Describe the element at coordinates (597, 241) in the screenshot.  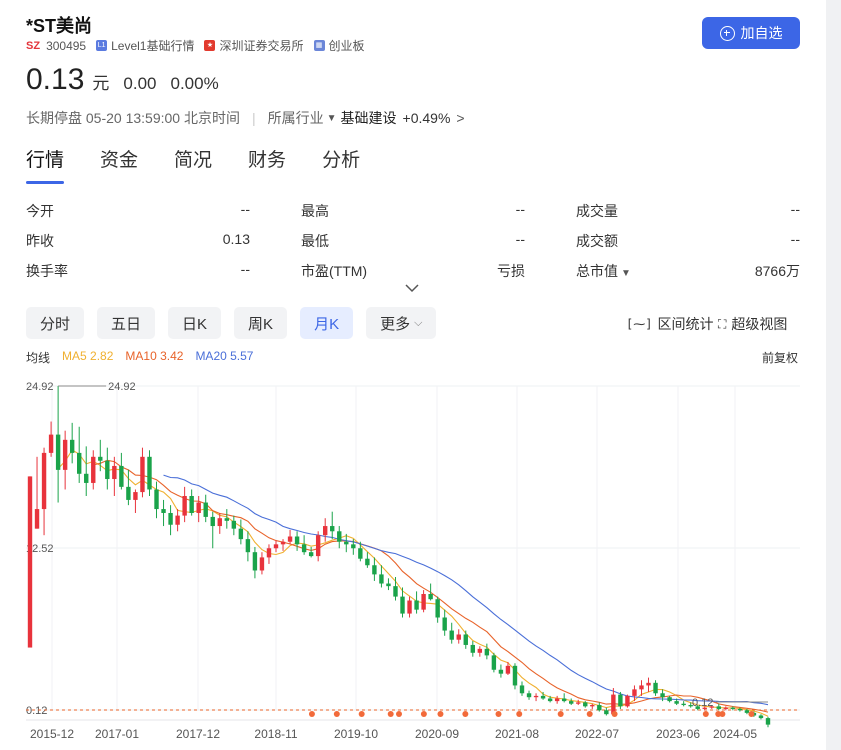
I see `stat-label: 成交额` at that location.